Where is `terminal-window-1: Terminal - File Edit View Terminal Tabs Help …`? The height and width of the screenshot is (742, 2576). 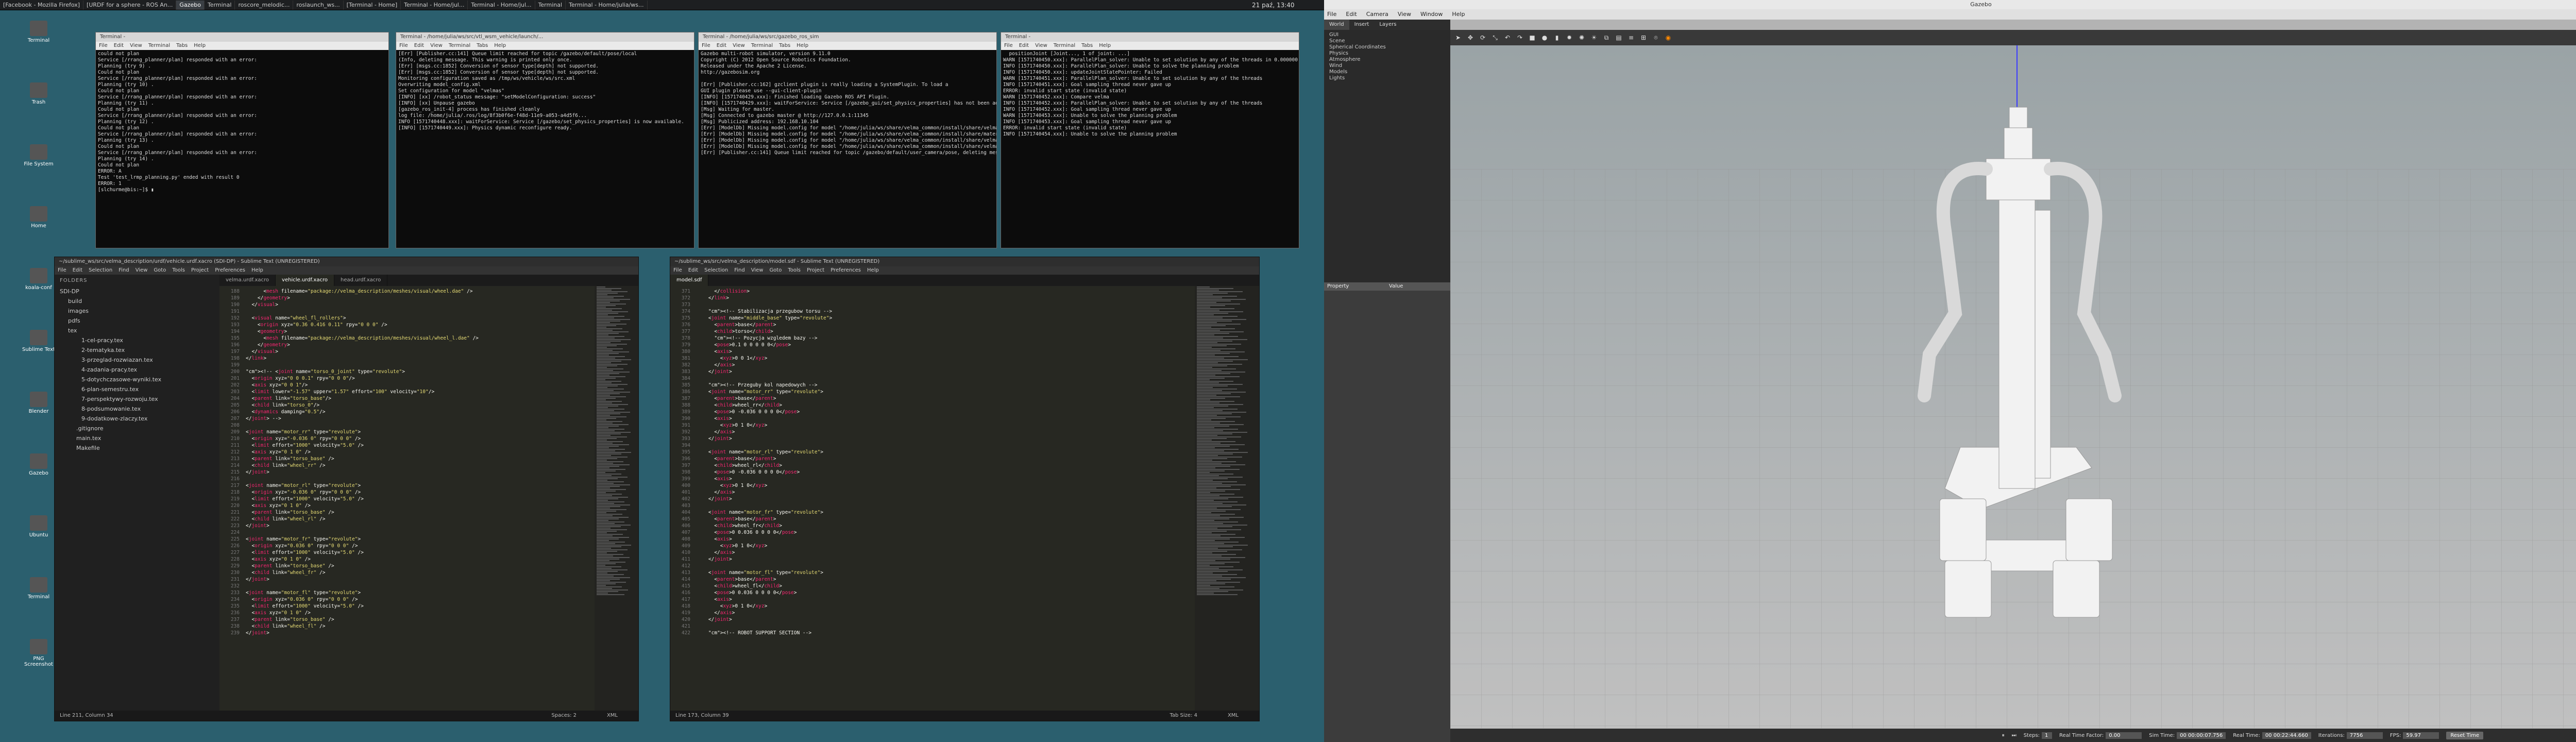 terminal-window-1: Terminal - File Edit View Terminal Tabs Help … is located at coordinates (242, 140).